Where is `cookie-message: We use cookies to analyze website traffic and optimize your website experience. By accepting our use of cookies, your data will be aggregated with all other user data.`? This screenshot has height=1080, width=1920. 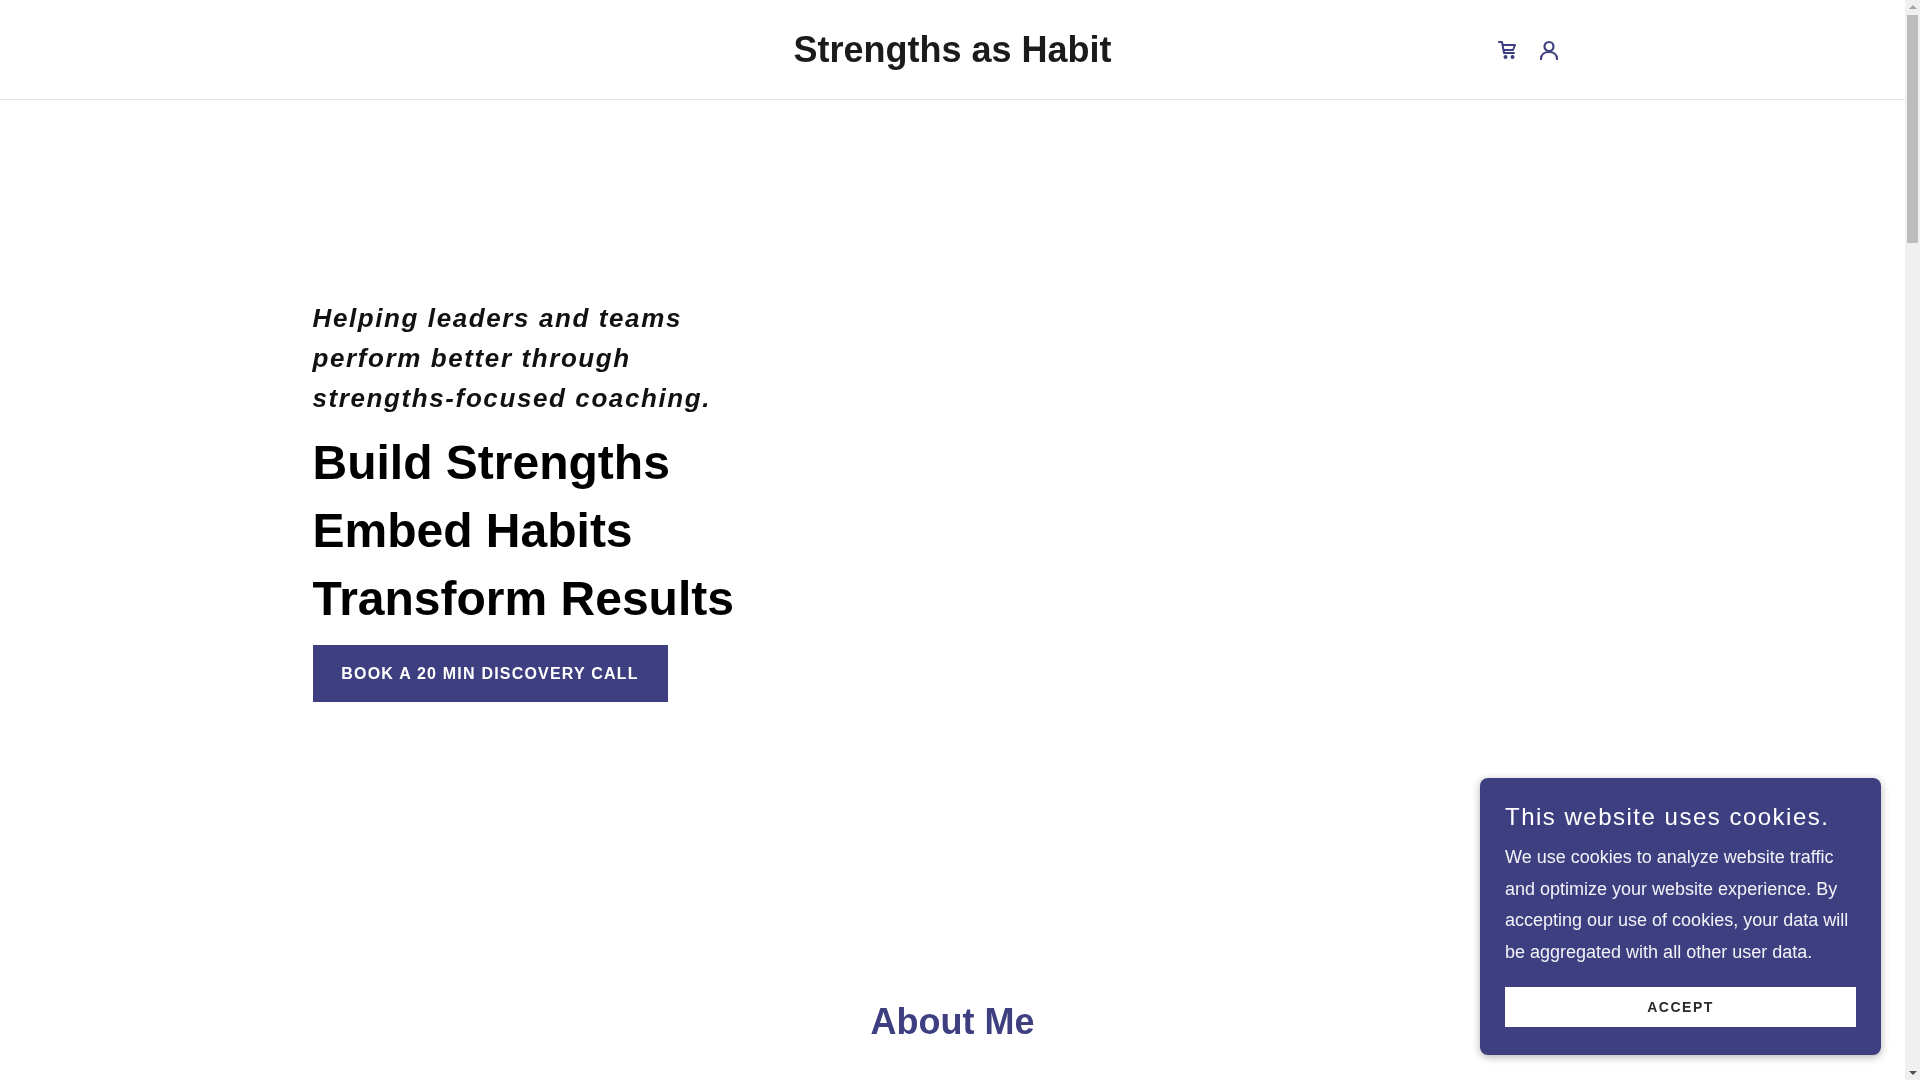 cookie-message: We use cookies to analyze website traffic and optimize your website experience. By accepting our use of cookies, your data will be aggregated with all other user data. is located at coordinates (1677, 905).